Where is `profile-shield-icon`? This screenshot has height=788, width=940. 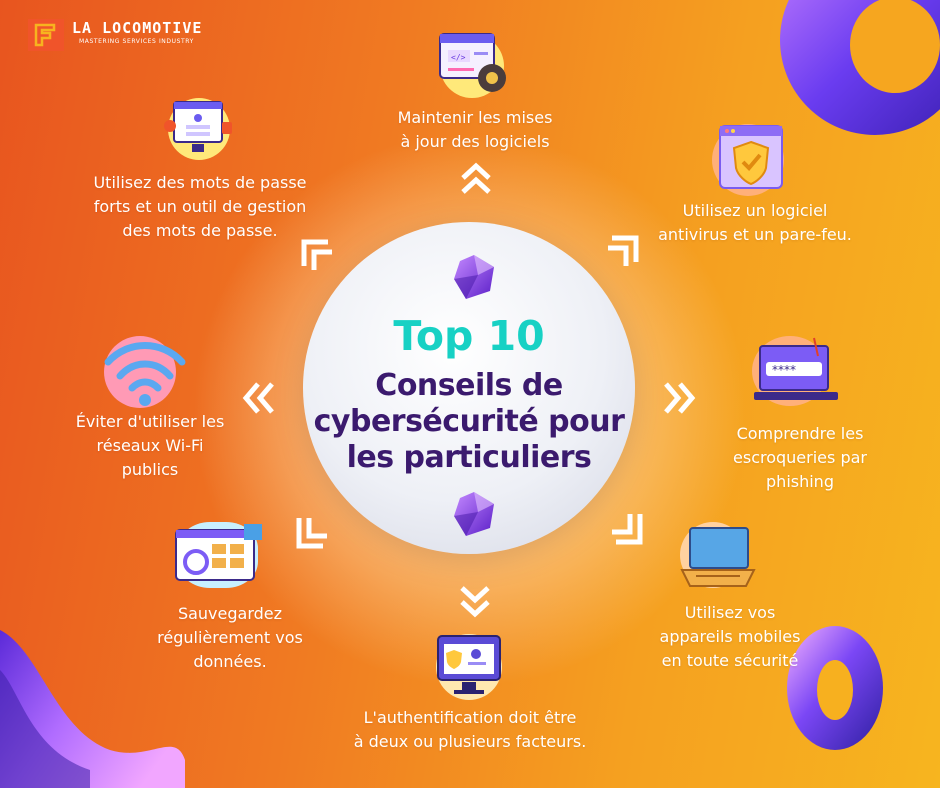 profile-shield-icon is located at coordinates (469, 667).